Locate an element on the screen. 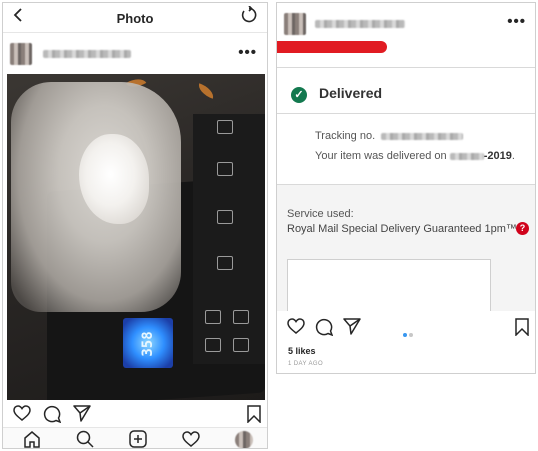  post-timestamp: 1 DAY AGO is located at coordinates (306, 364).